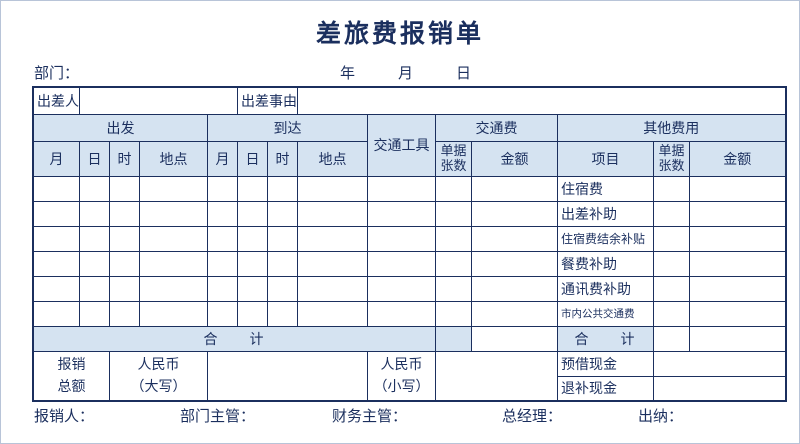 This screenshot has width=800, height=444. I want to click on department-label: 部门：, so click(57, 73).